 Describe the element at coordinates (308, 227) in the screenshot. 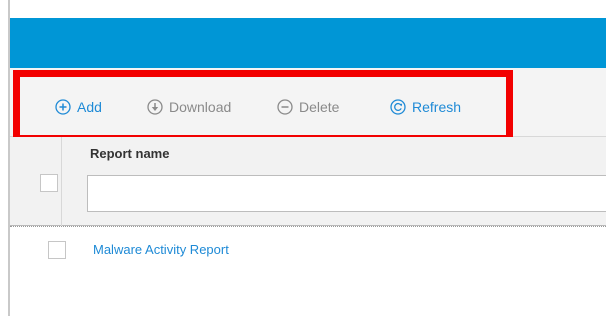

I see `row-separator` at that location.